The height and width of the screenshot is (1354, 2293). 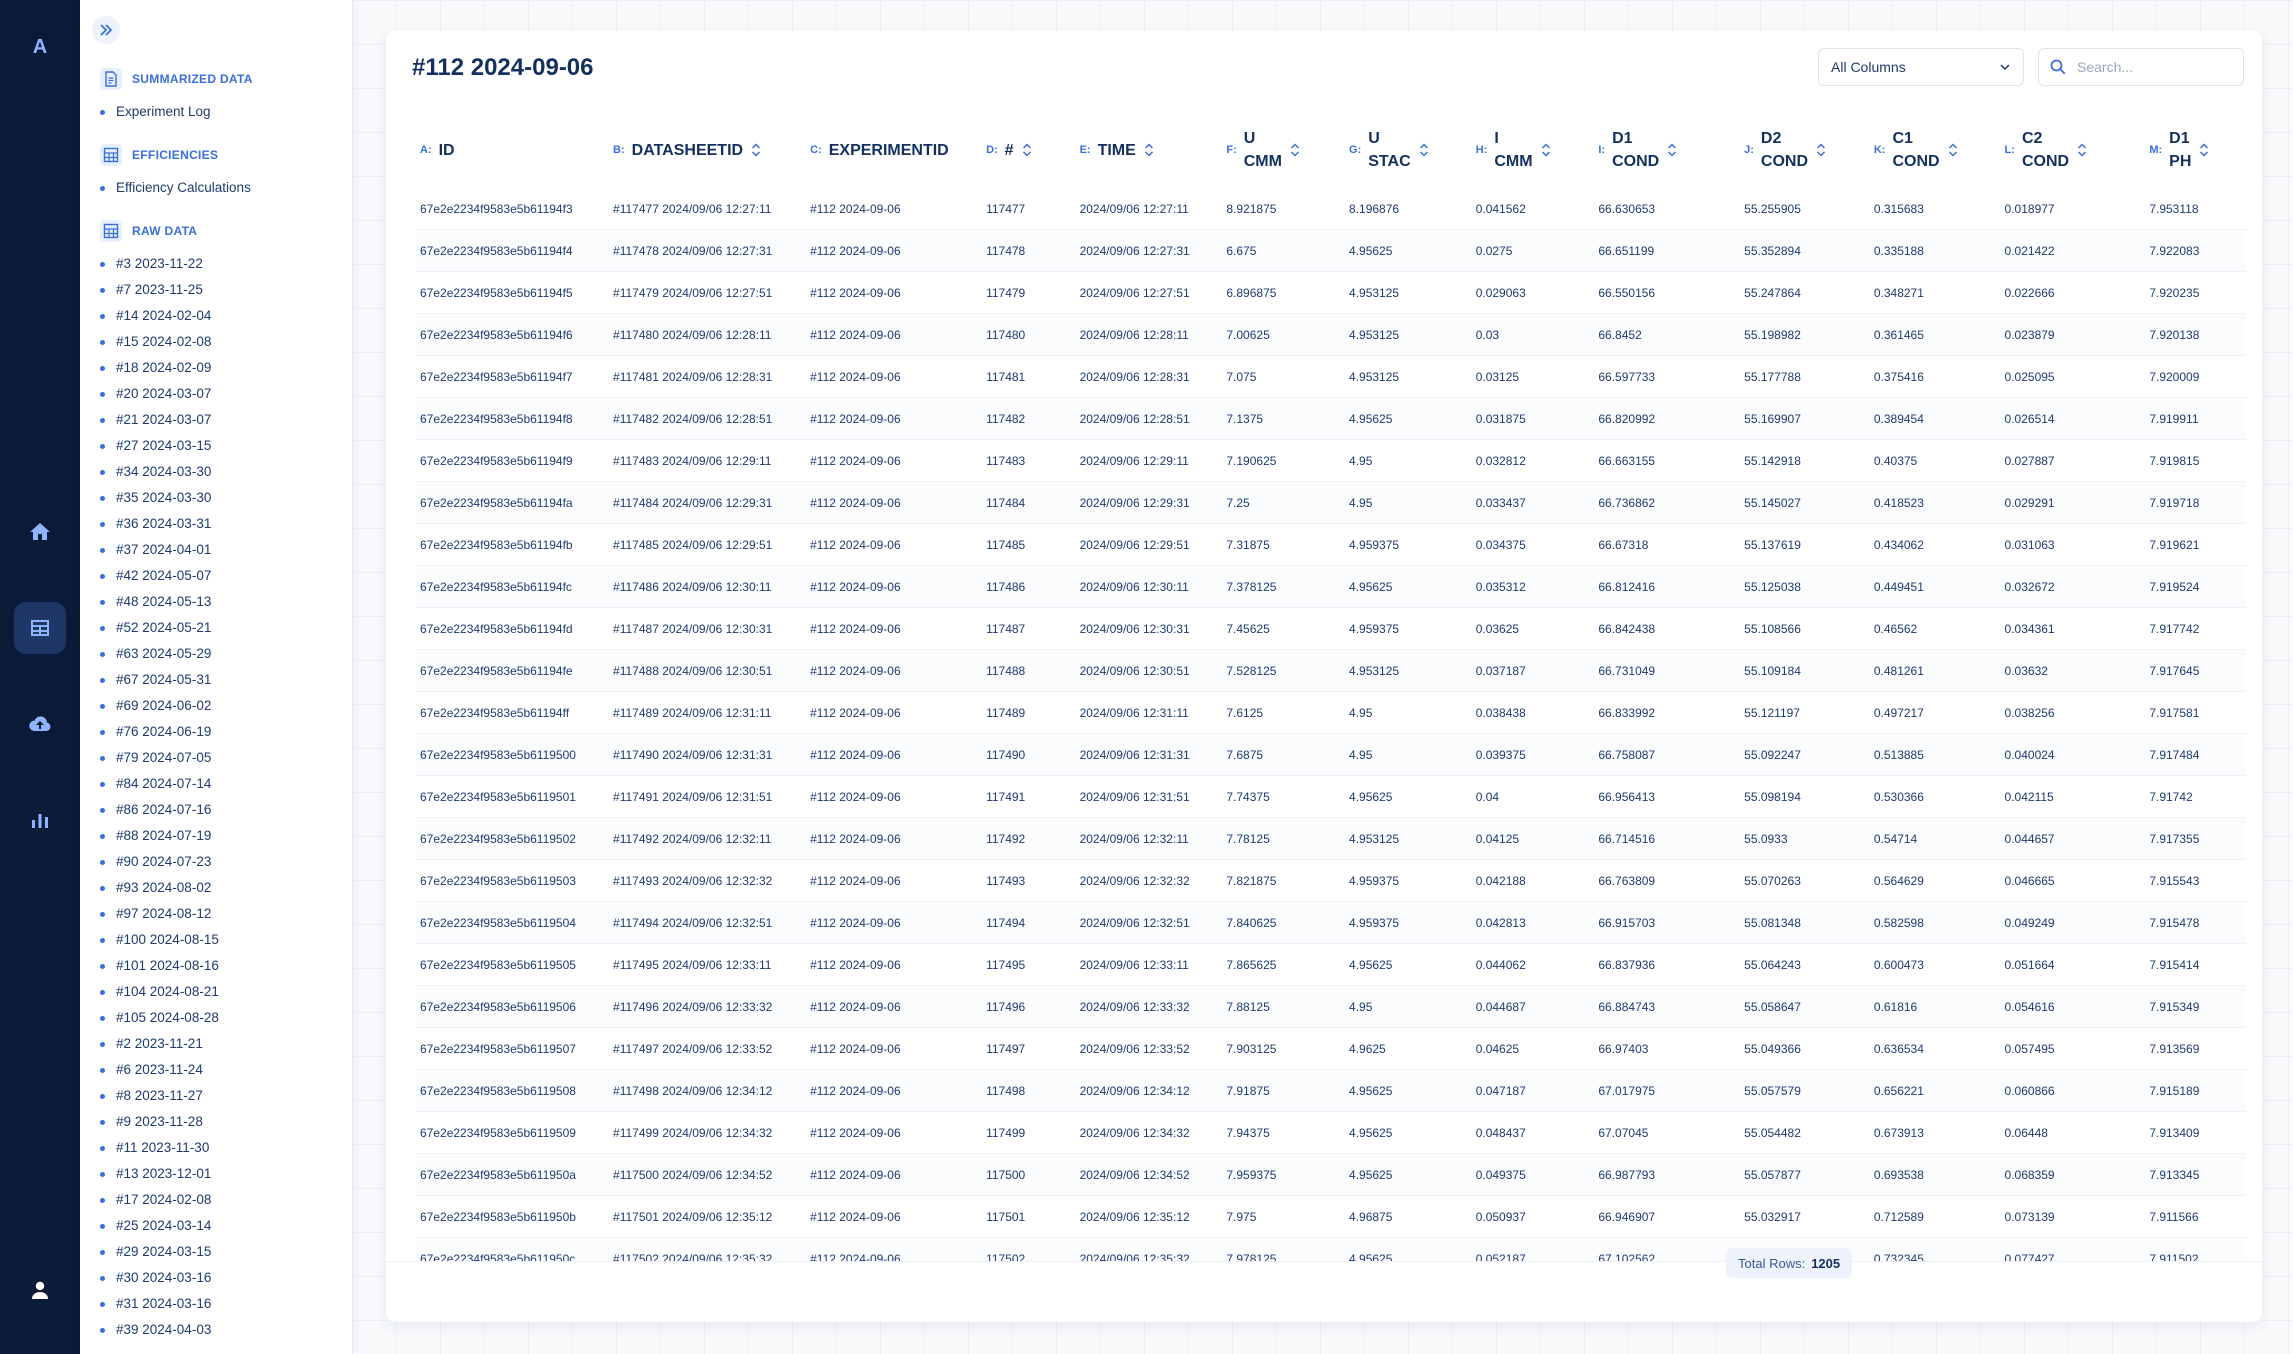 What do you see at coordinates (159, 498) in the screenshot?
I see `sidebar-item: #35 2024-03-30` at bounding box center [159, 498].